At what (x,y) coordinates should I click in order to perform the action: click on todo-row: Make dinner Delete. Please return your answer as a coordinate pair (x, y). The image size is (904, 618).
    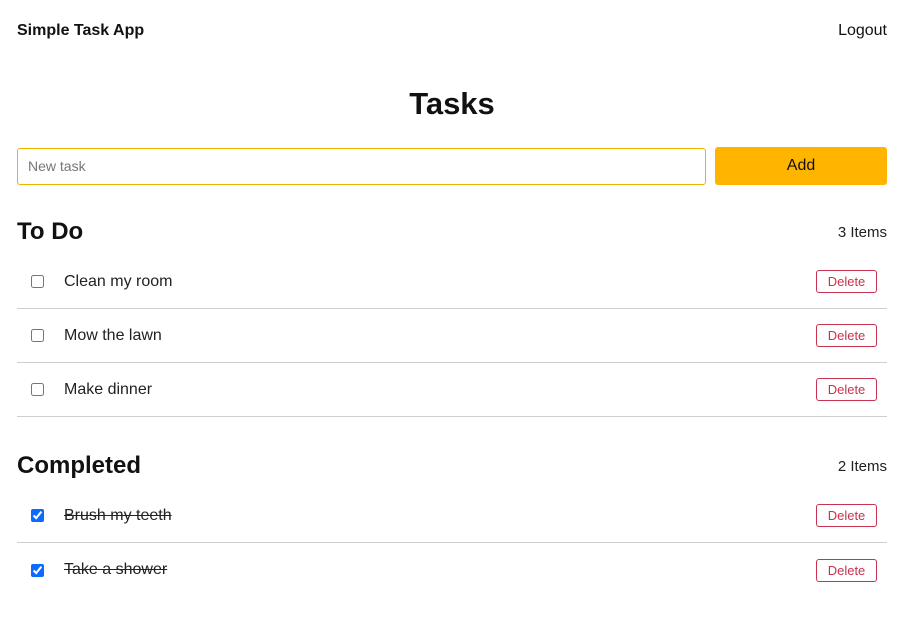
    Looking at the image, I should click on (452, 390).